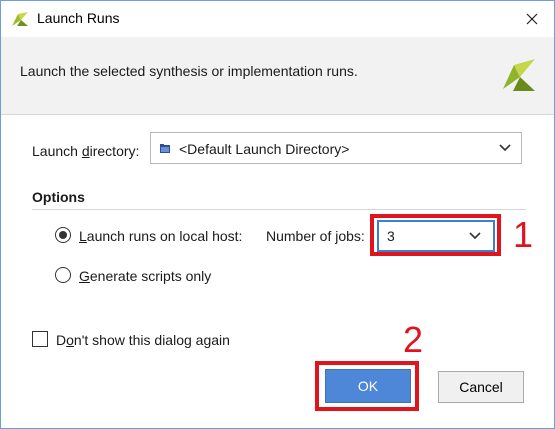 The height and width of the screenshot is (429, 555). Describe the element at coordinates (160, 236) in the screenshot. I see `launch-local-host-label: Launch runs on local host:` at that location.